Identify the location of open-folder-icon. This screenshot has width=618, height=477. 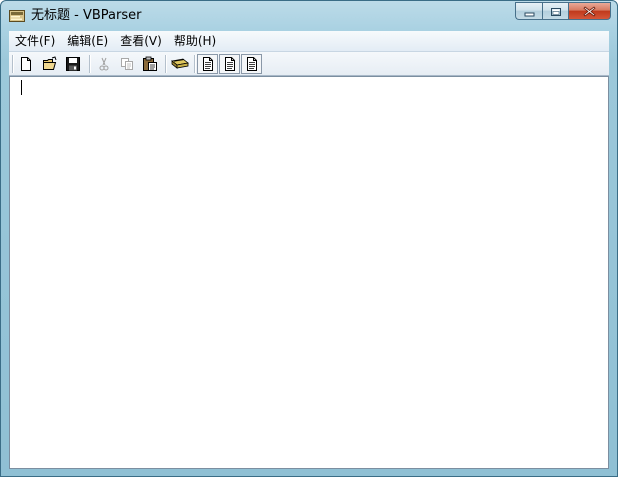
(50, 64).